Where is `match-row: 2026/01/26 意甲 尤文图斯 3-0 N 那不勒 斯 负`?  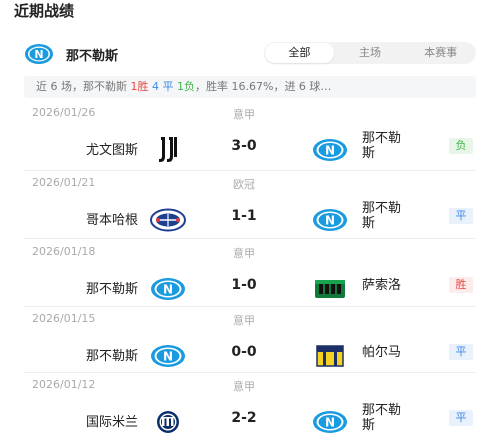 match-row: 2026/01/26 意甲 尤文图斯 3-0 N 那不勒 斯 负 is located at coordinates (250, 140).